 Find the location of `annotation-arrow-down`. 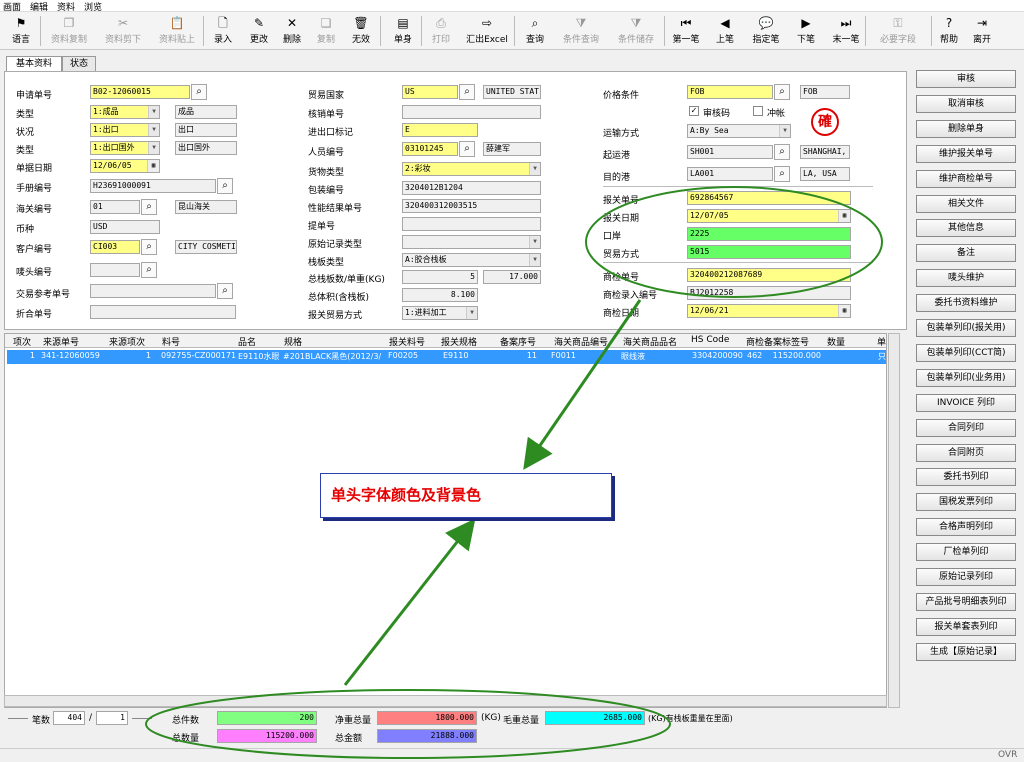

annotation-arrow-down is located at coordinates (409, 602).